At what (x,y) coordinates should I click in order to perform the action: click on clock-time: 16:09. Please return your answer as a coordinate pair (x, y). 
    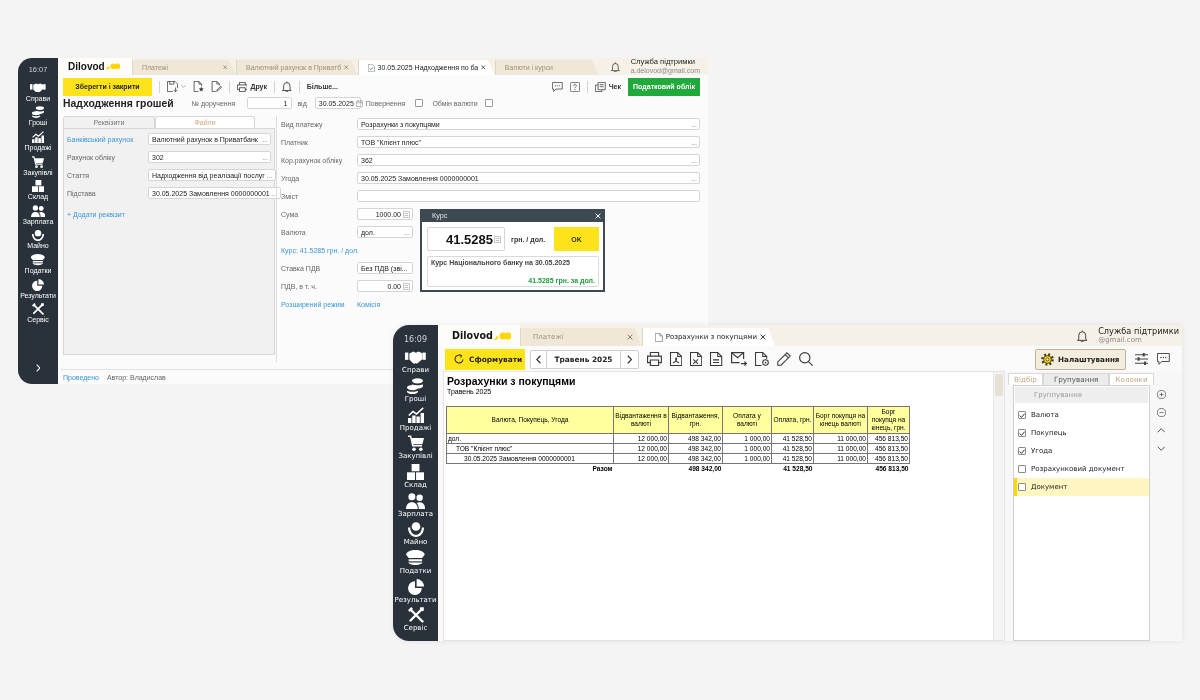
    Looking at the image, I should click on (415, 340).